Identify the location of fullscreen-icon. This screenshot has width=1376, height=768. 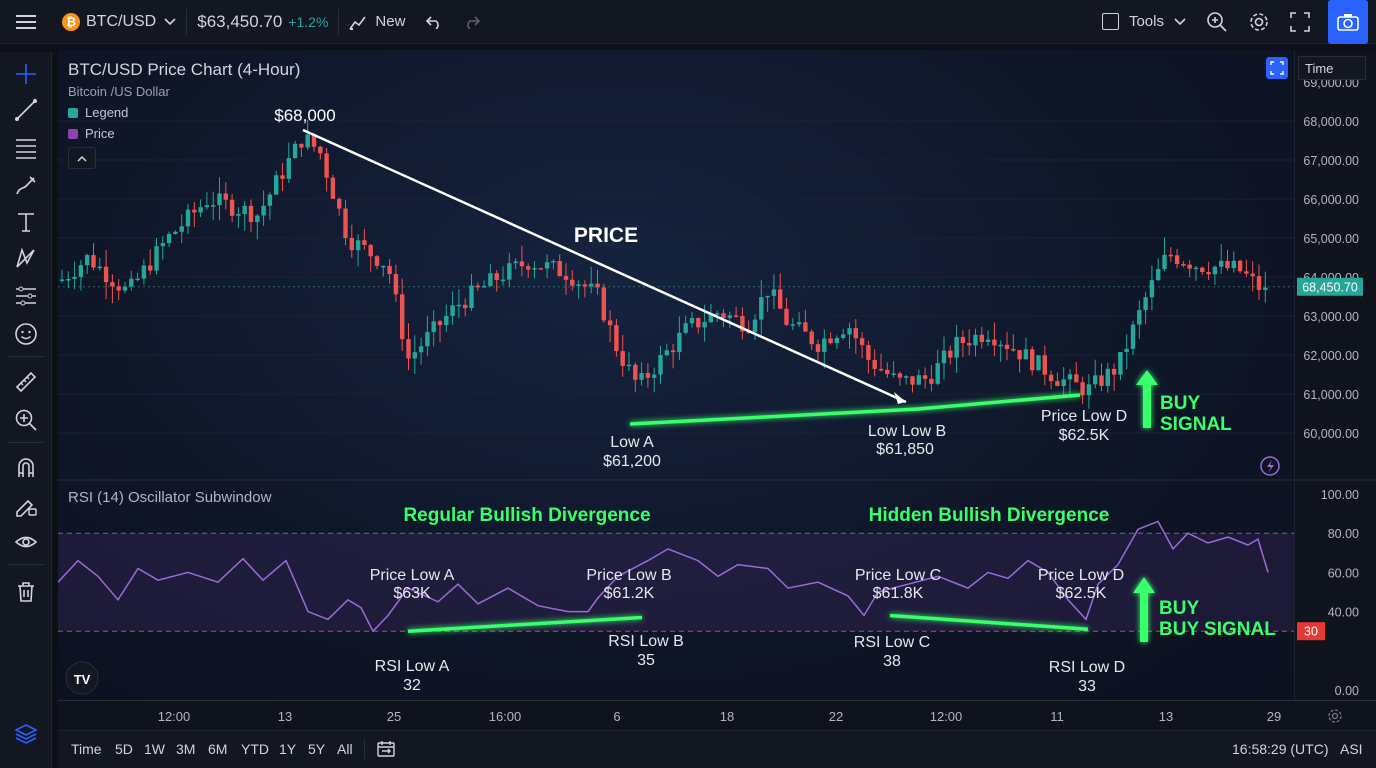
(1300, 21).